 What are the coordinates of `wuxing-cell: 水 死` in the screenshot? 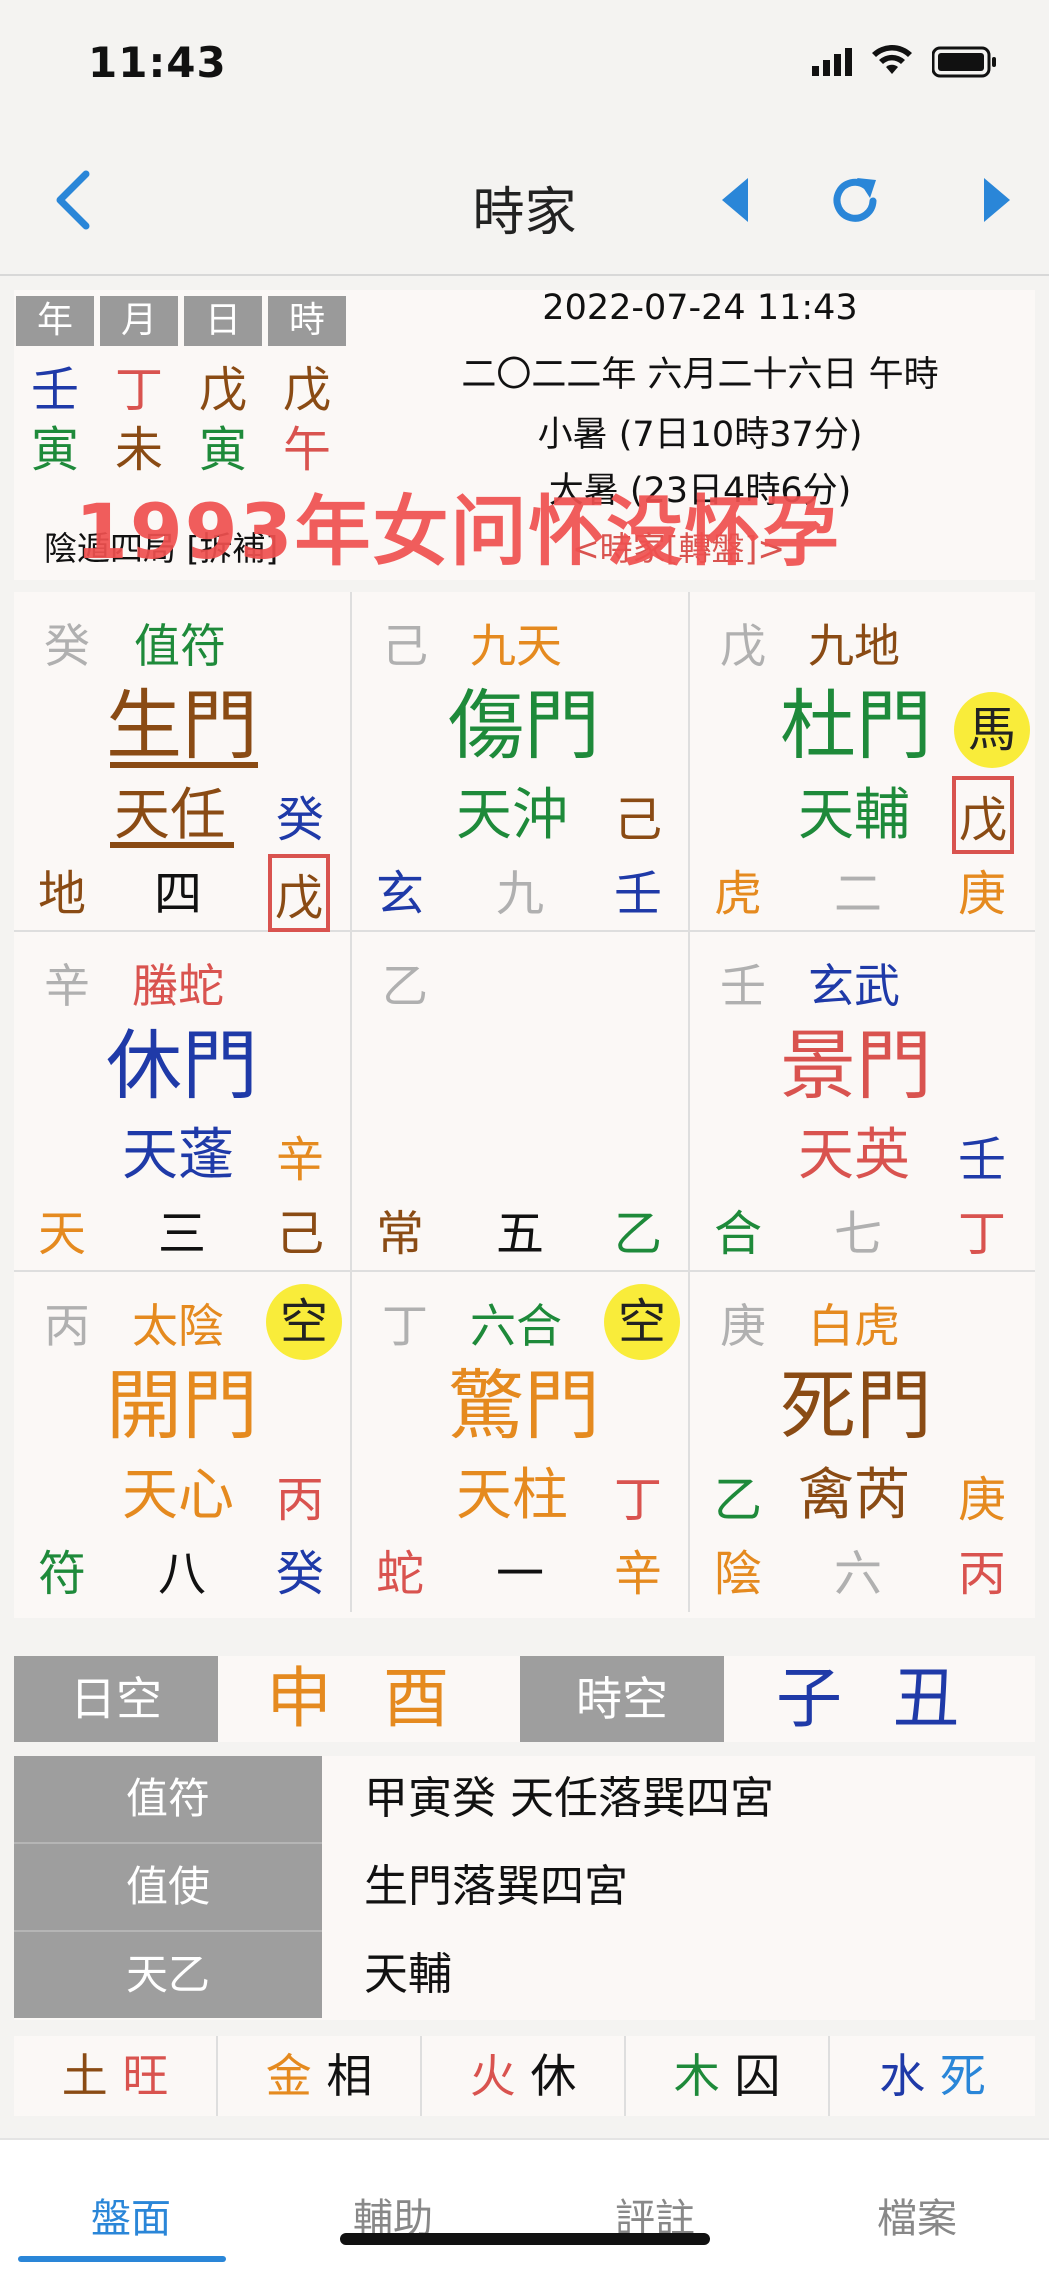 It's located at (932, 2076).